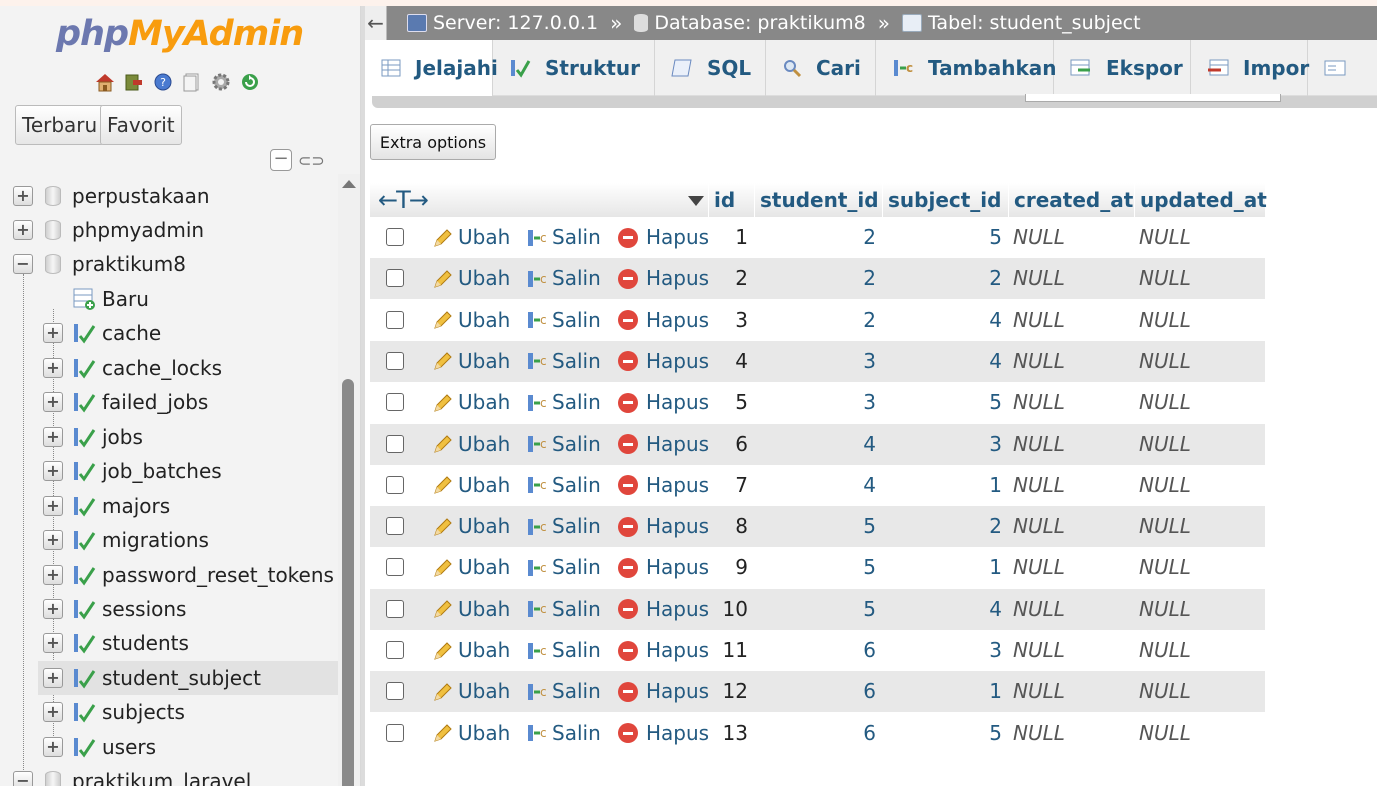 The height and width of the screenshot is (786, 1377). What do you see at coordinates (433, 142) in the screenshot?
I see `extra-options-button: Extra options` at bounding box center [433, 142].